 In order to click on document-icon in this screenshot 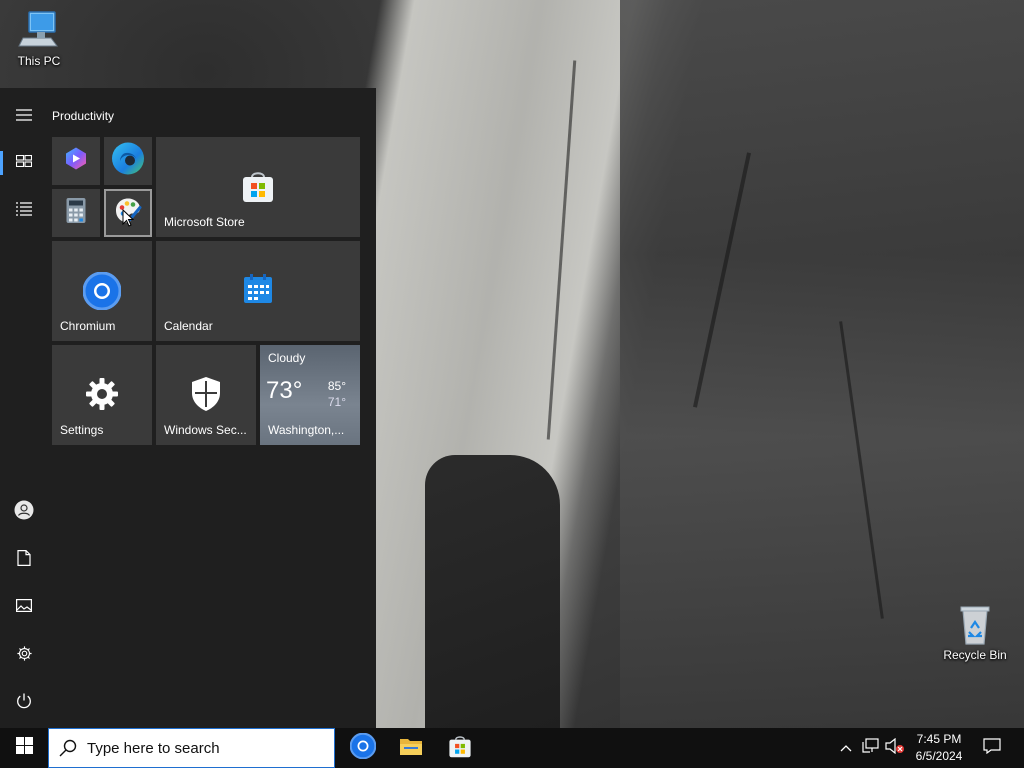, I will do `click(24, 560)`.